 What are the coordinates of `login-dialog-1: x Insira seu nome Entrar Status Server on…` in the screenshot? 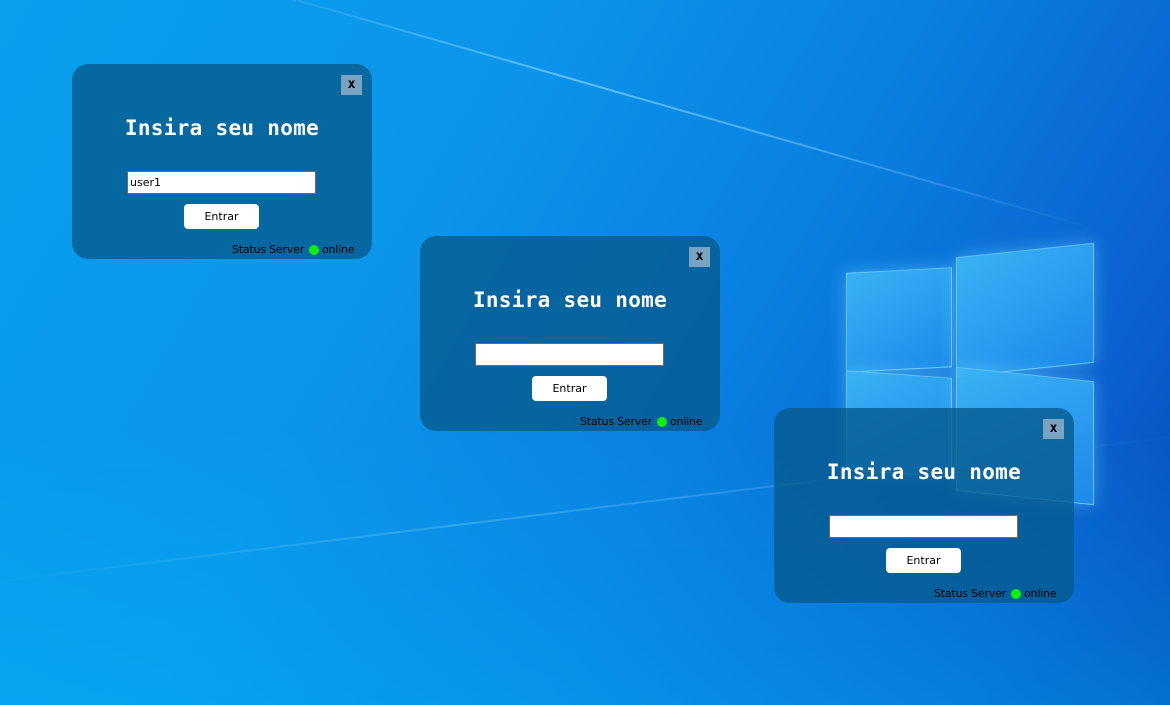 It's located at (222, 161).